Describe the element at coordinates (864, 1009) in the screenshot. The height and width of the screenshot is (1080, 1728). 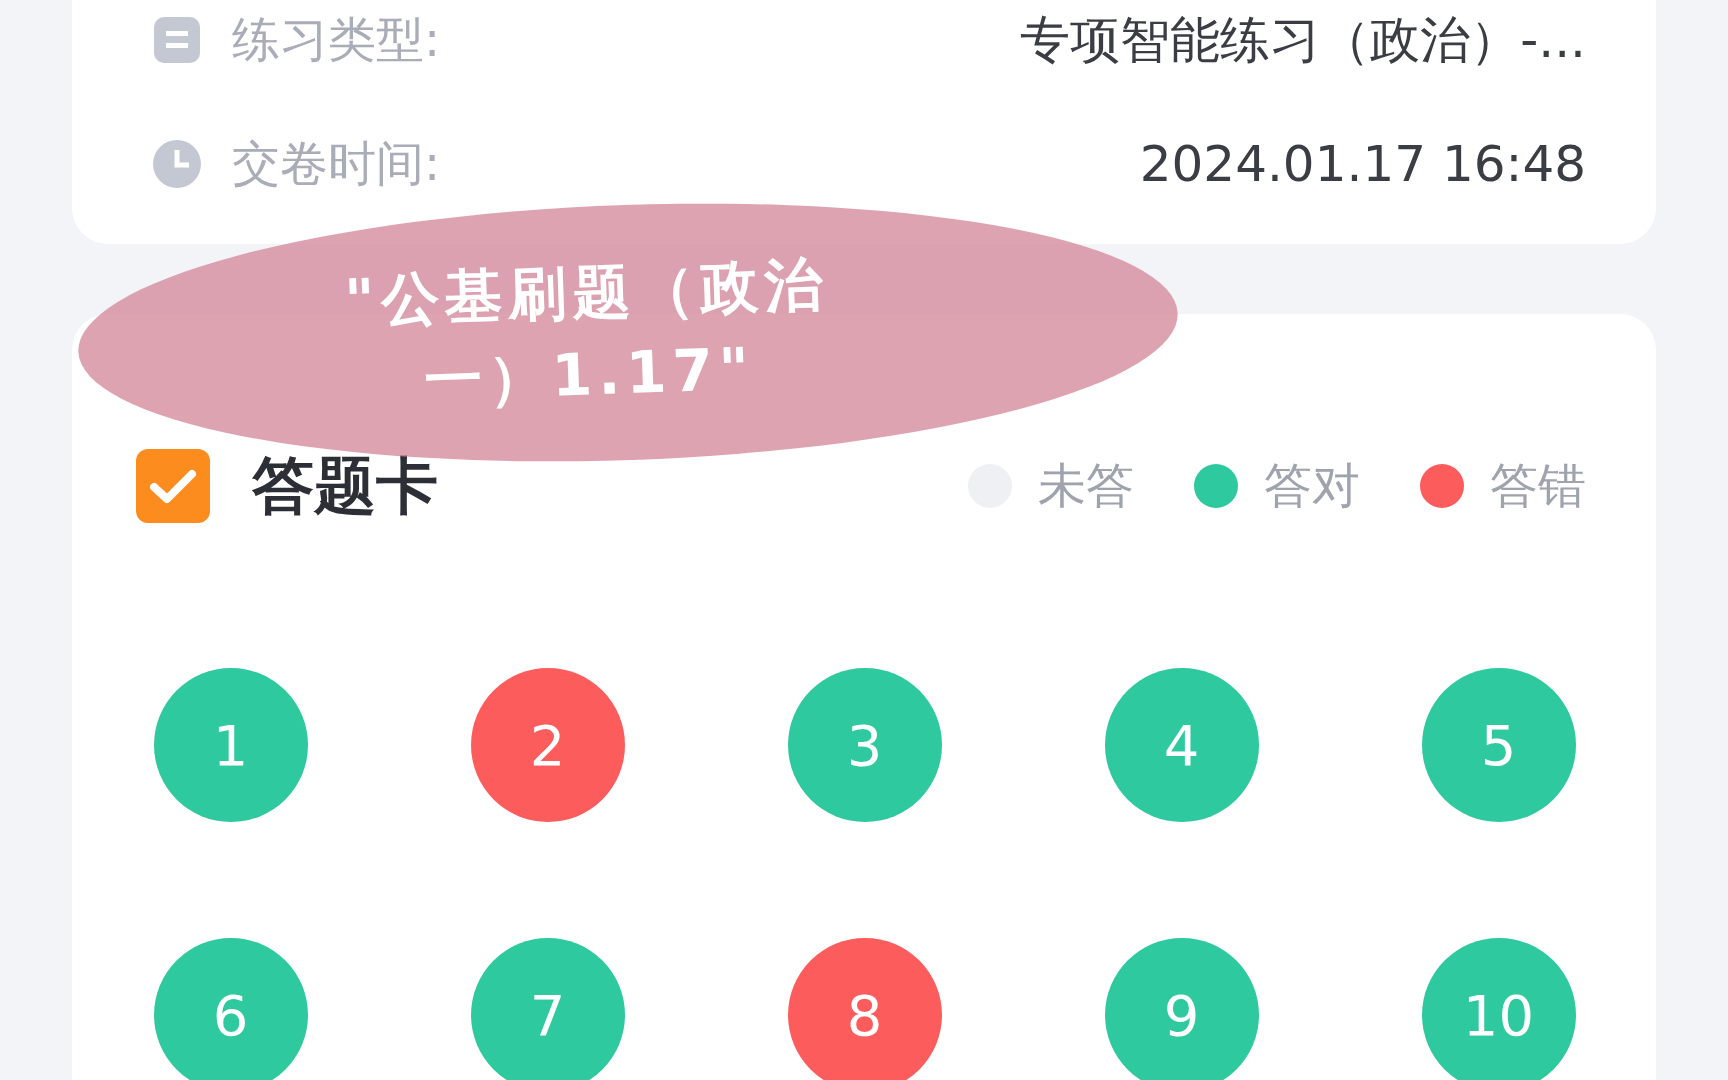
I see `question-number: 8` at that location.